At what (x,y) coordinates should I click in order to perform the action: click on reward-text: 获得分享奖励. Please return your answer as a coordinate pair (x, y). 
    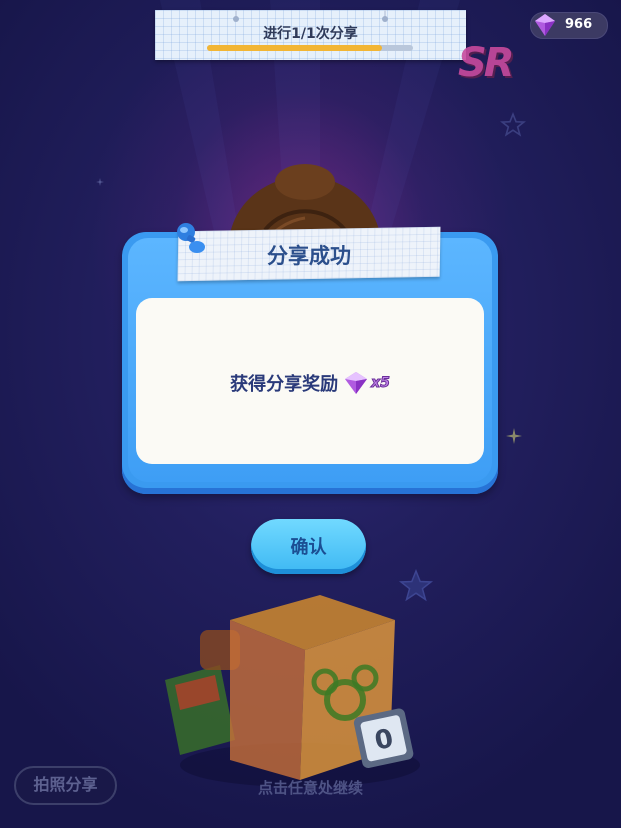
    Looking at the image, I should click on (284, 384).